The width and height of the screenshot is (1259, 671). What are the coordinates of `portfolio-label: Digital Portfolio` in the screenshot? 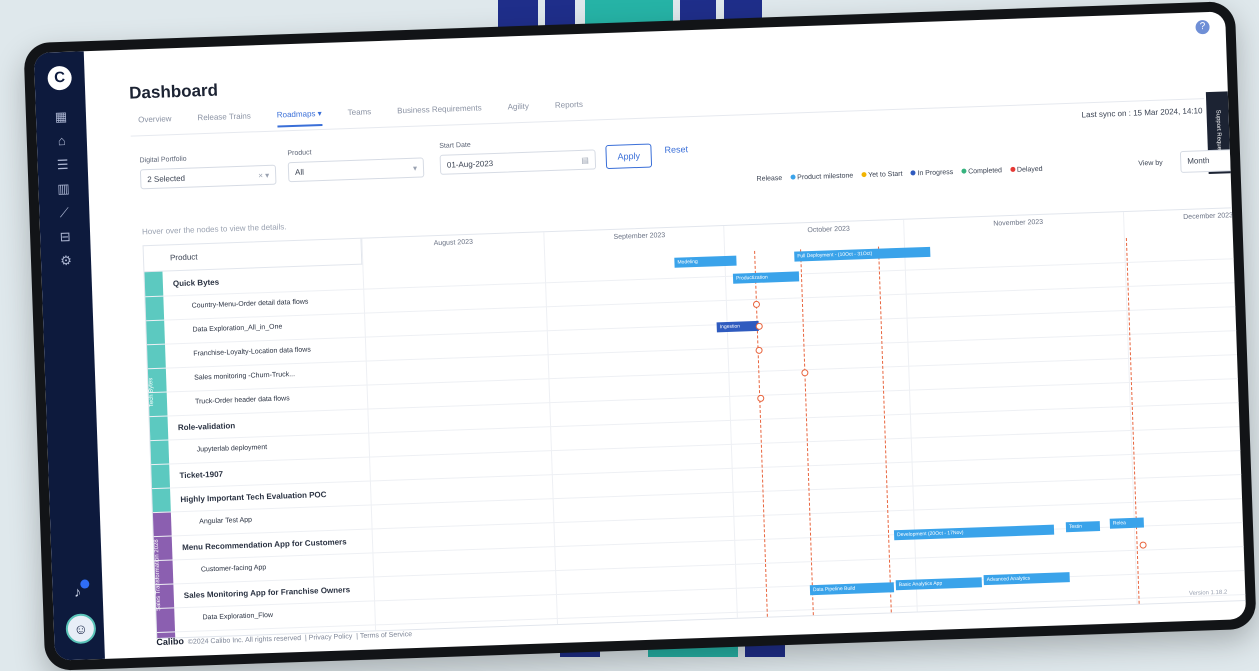 It's located at (163, 160).